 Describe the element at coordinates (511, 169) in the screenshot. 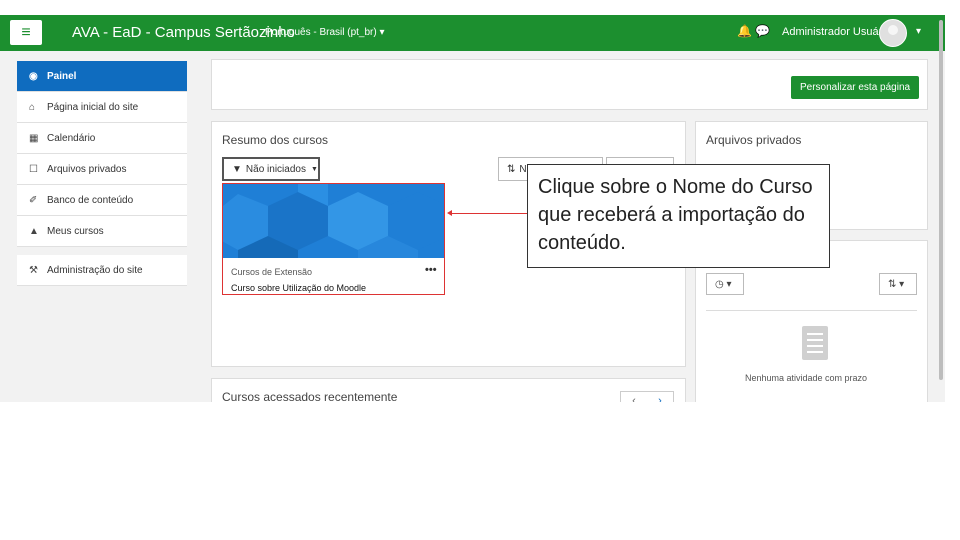

I see `sort-icon: ⇅` at that location.